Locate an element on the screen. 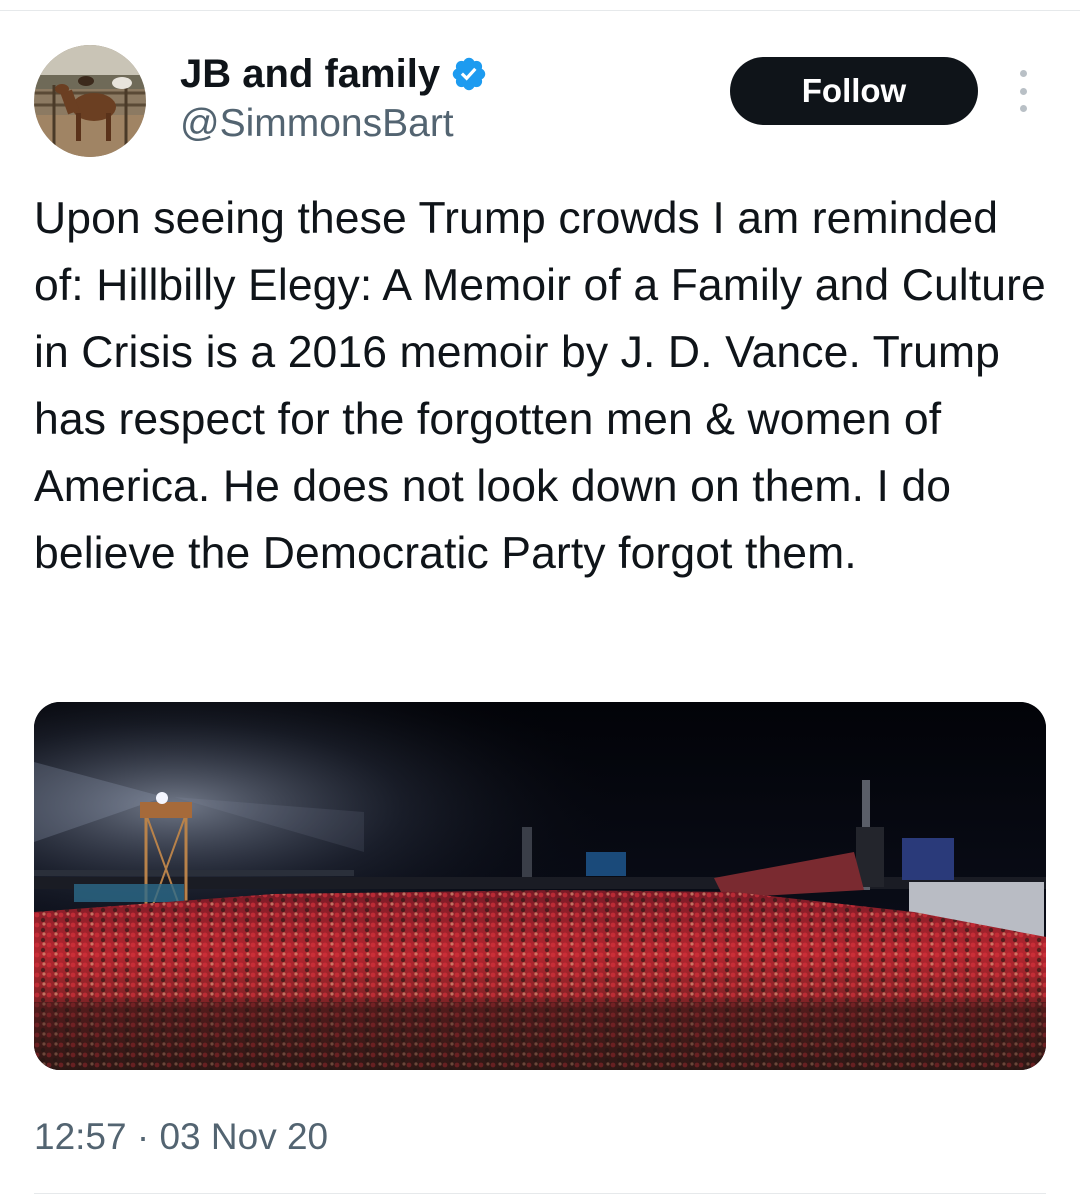 This screenshot has width=1080, height=1199. more-vertical-icon is located at coordinates (1023, 91).